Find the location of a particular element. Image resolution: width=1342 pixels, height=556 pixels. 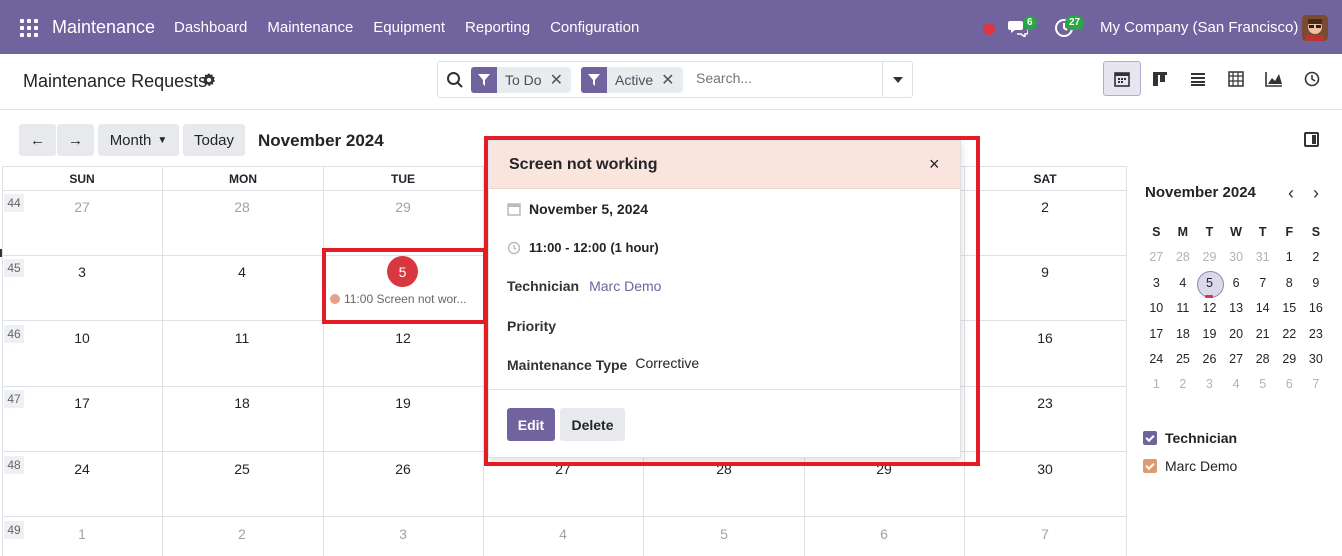

today-button: Today is located at coordinates (214, 140).